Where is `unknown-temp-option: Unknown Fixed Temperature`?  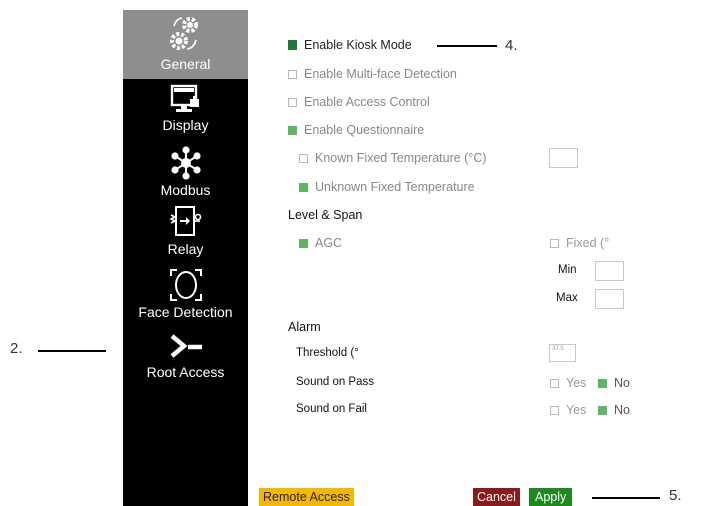
unknown-temp-option: Unknown Fixed Temperature is located at coordinates (387, 187).